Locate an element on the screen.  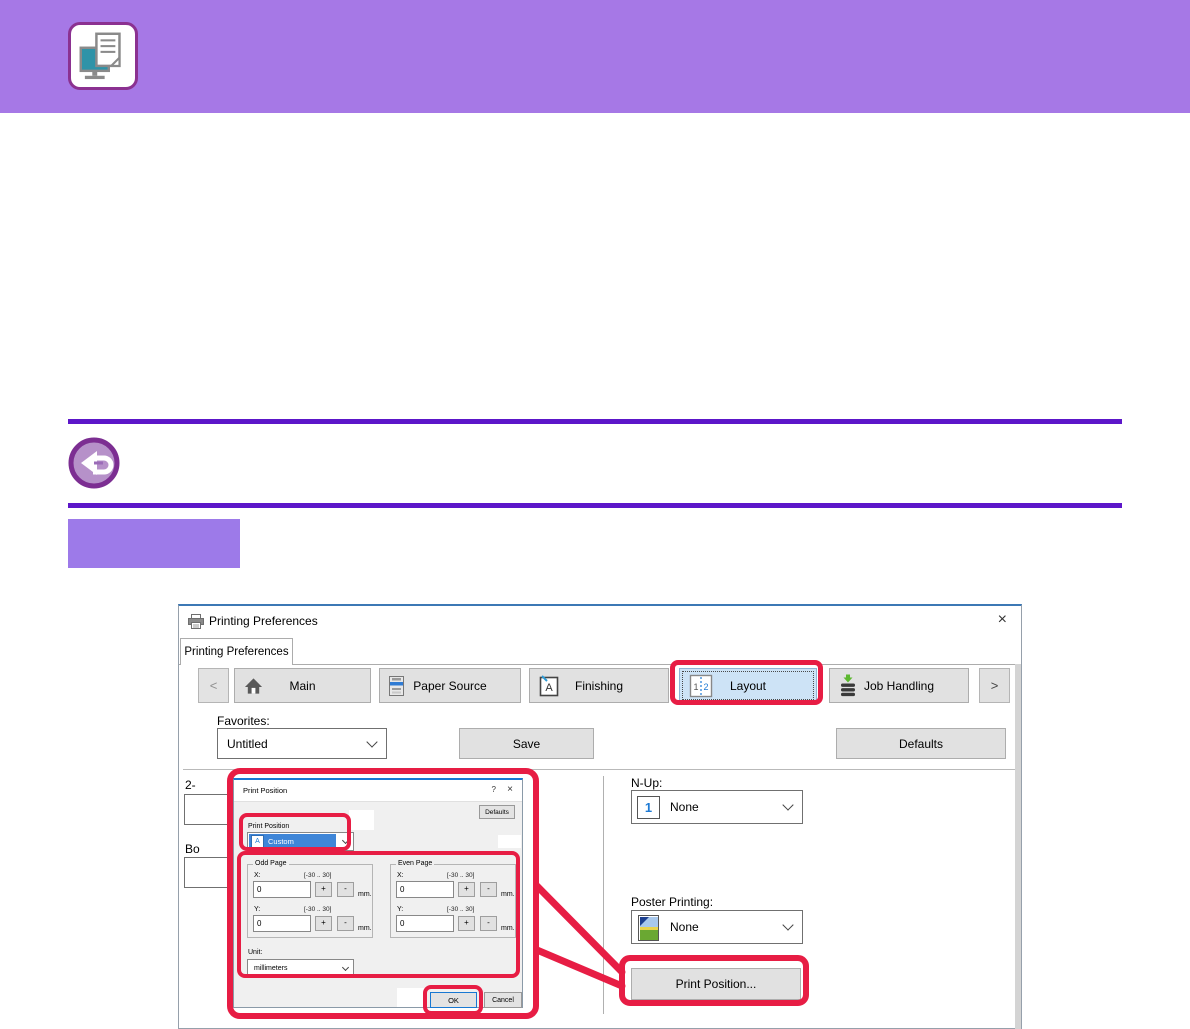
tab-label: Finishing is located at coordinates (599, 685).